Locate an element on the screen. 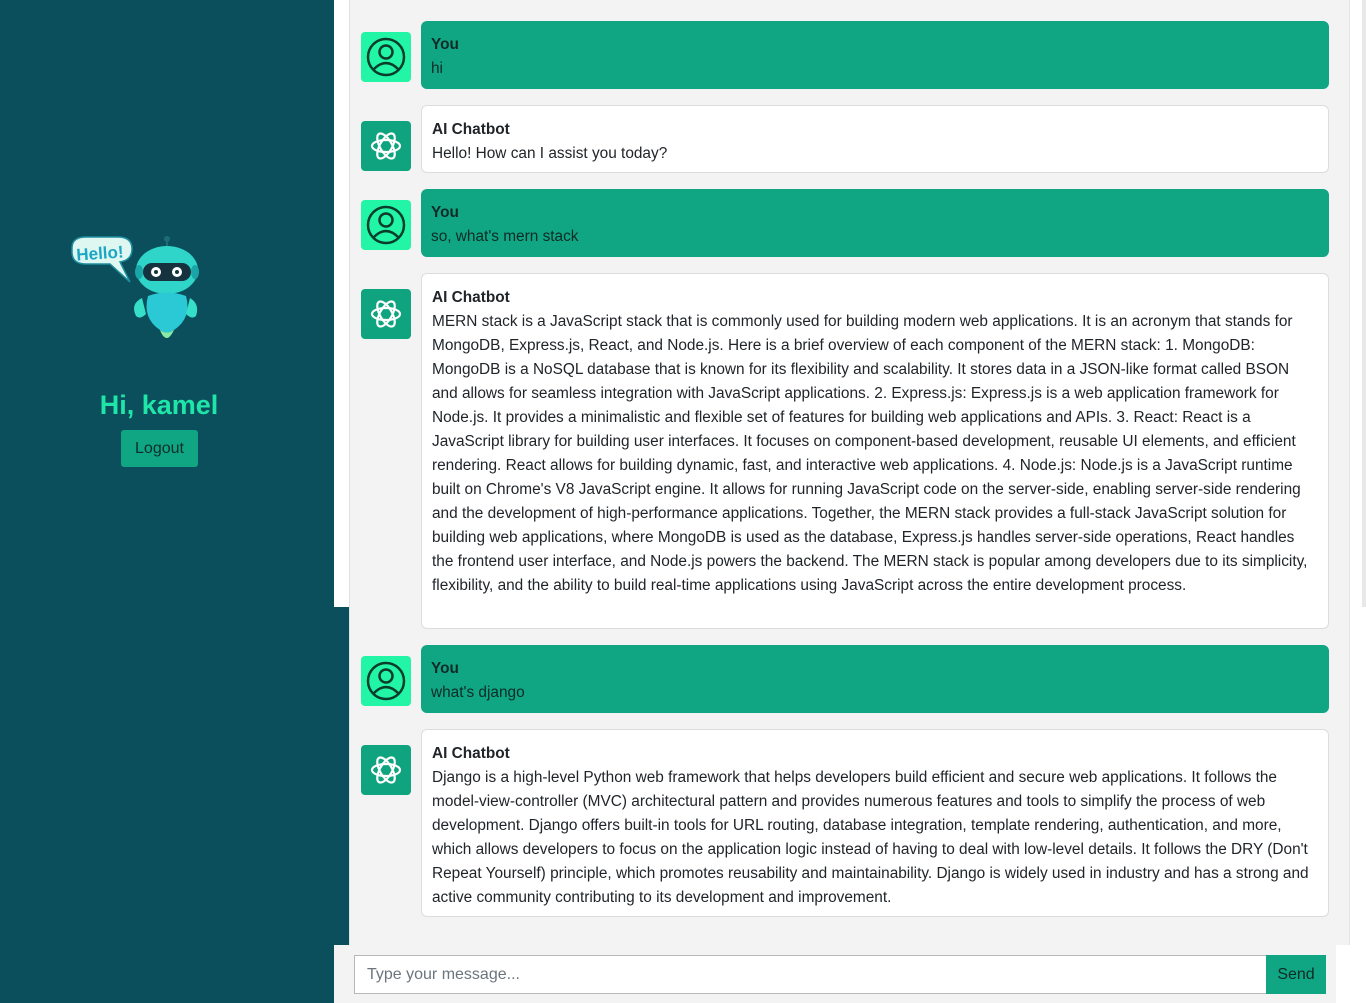  hello-bubble-text: Hello! is located at coordinates (100, 253).